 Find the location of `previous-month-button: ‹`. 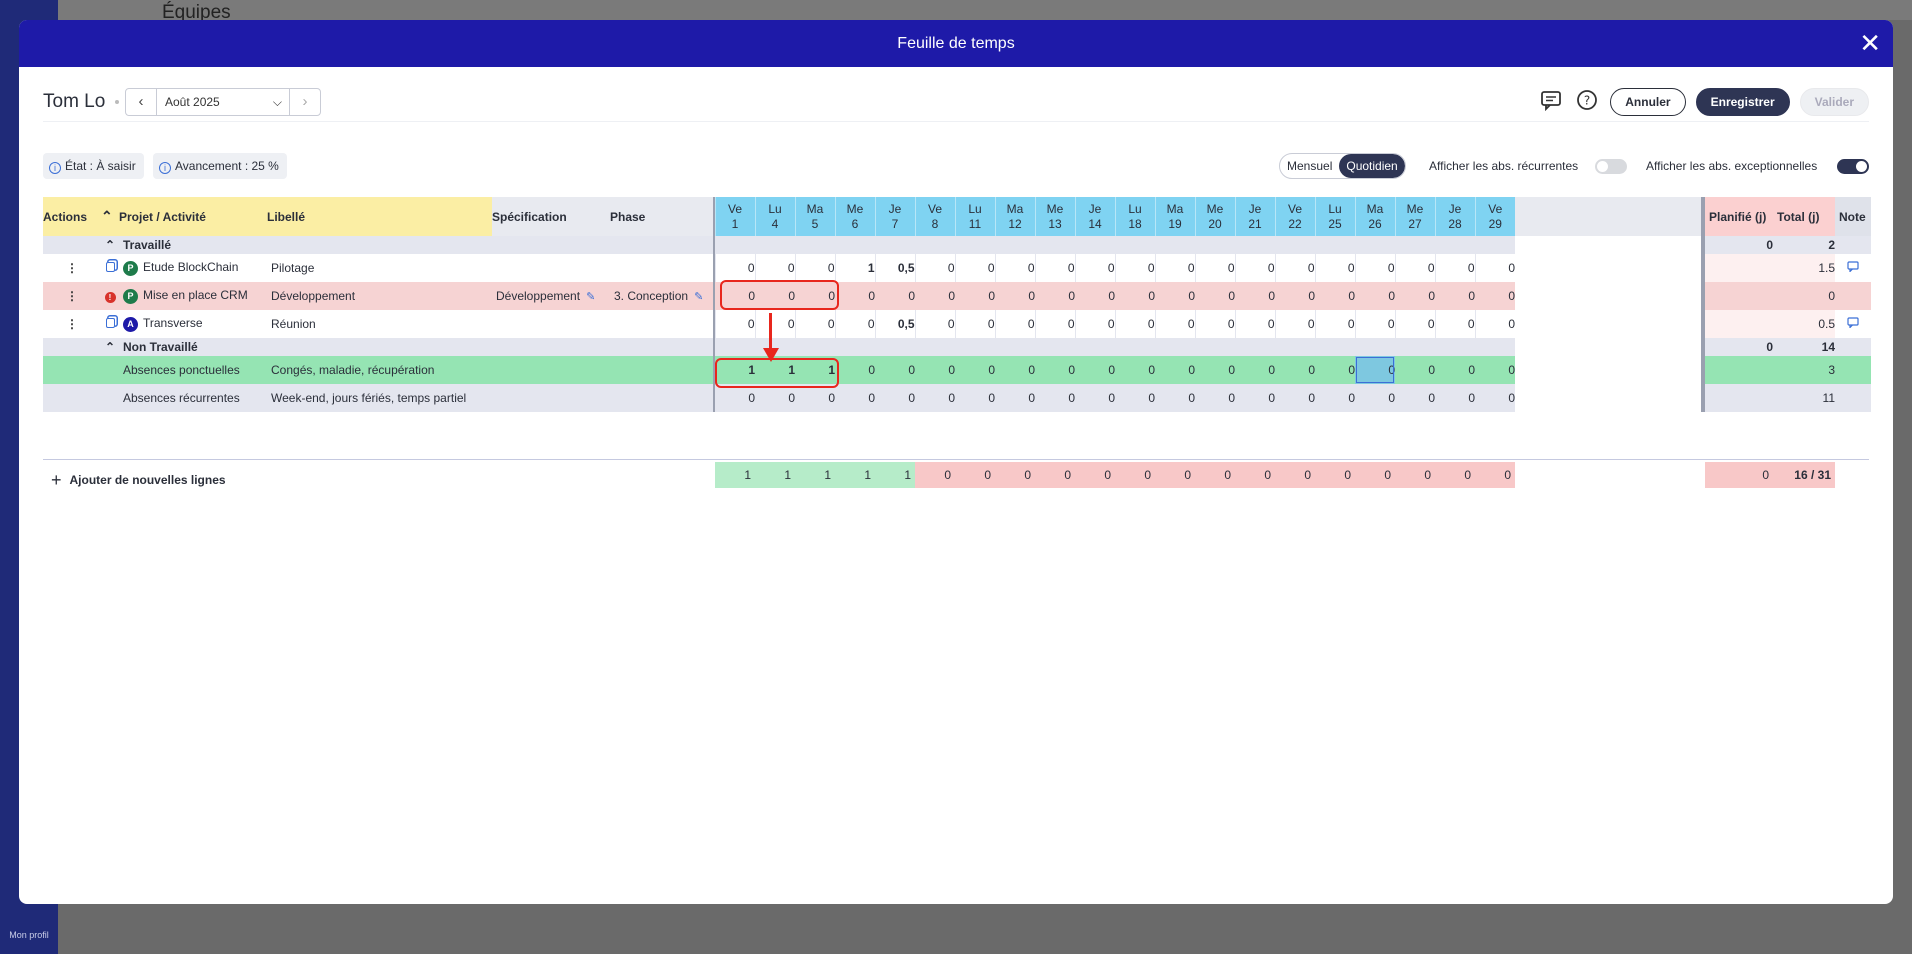

previous-month-button: ‹ is located at coordinates (141, 102).